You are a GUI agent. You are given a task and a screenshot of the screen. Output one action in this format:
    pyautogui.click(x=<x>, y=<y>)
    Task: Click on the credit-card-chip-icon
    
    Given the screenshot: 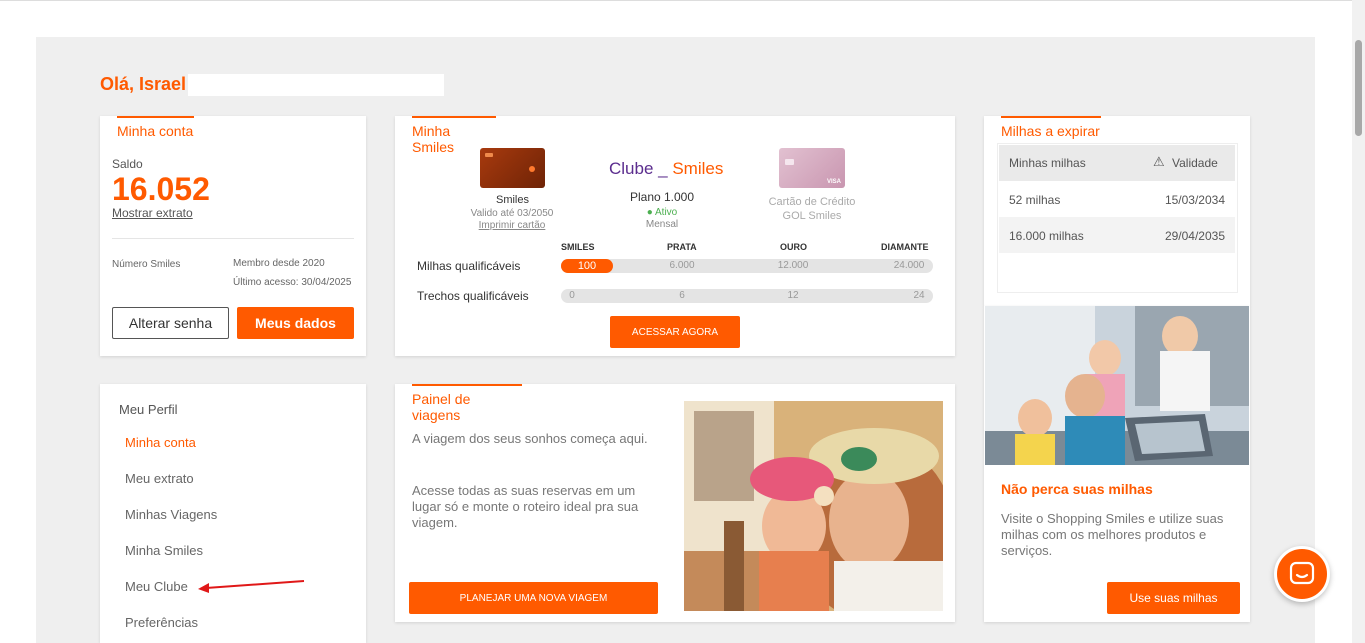 What is the action you would take?
    pyautogui.click(x=789, y=162)
    